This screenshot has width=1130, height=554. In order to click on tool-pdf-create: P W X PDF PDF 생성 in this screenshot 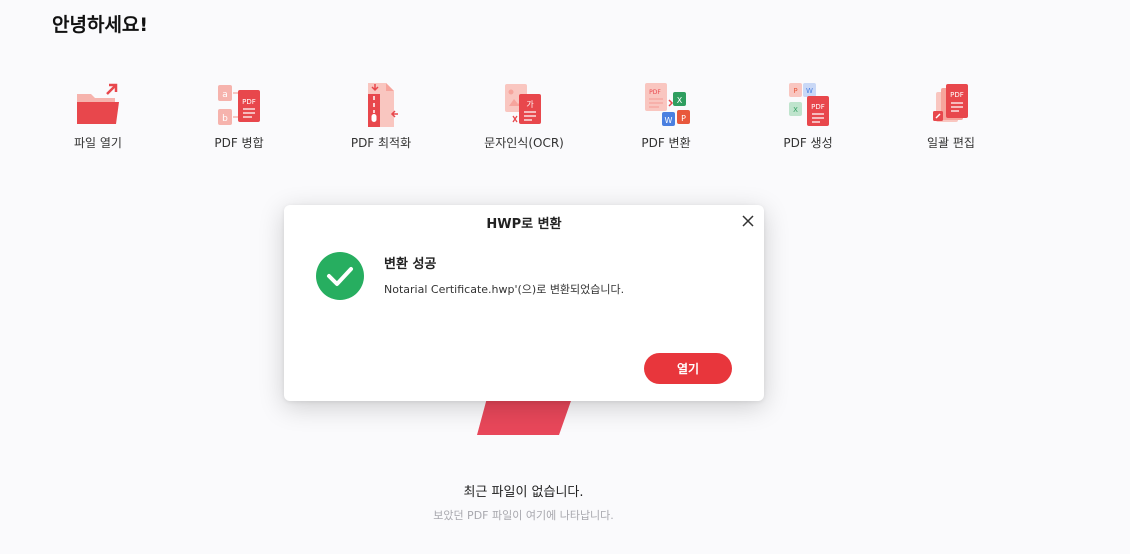, I will do `click(808, 115)`.